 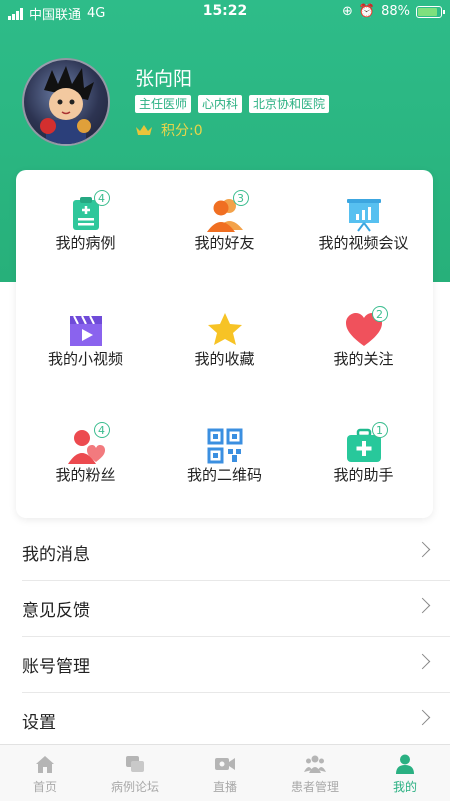 What do you see at coordinates (314, 787) in the screenshot?
I see `tab-label: 患者管理` at bounding box center [314, 787].